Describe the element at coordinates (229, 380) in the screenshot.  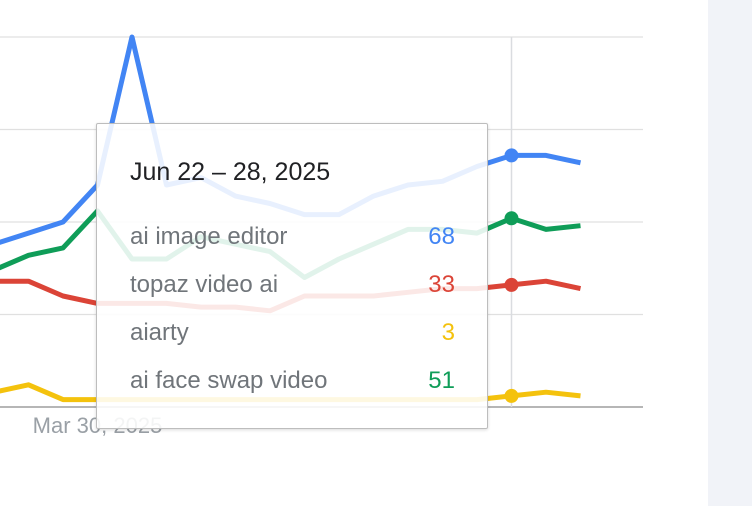
I see `tooltip-term: ai face swap video` at that location.